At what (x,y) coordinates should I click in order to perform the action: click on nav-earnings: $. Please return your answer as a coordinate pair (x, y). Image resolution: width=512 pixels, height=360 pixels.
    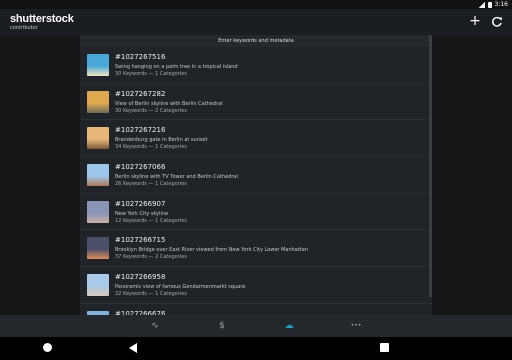
    Looking at the image, I should click on (222, 326).